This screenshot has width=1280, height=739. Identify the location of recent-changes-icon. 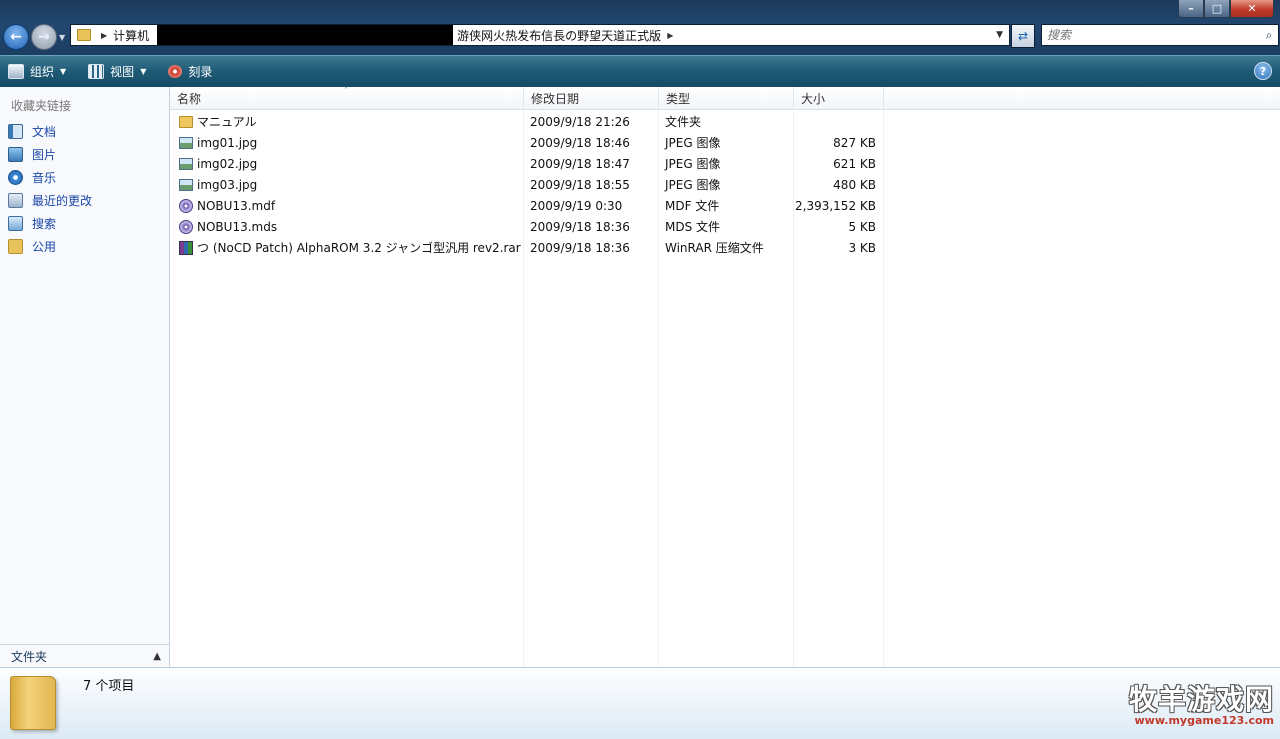
(15, 200).